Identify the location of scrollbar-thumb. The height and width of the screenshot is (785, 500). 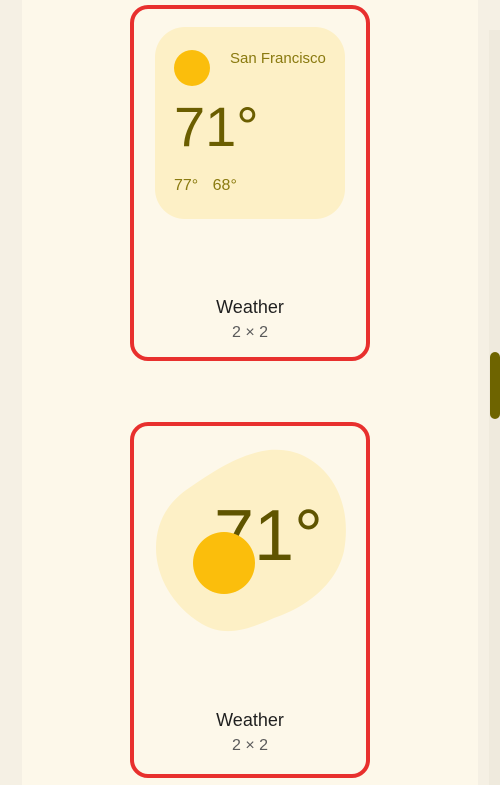
(495, 385).